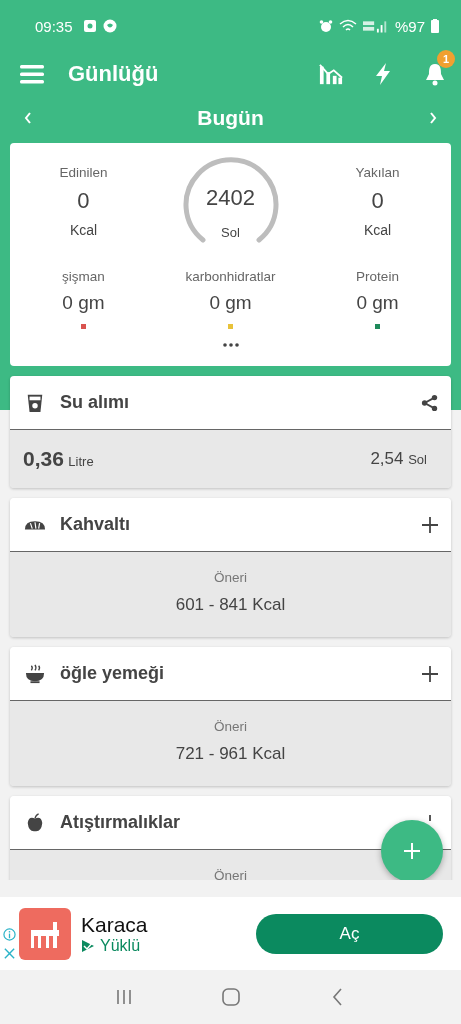  I want to click on home-icon, so click(230, 997).